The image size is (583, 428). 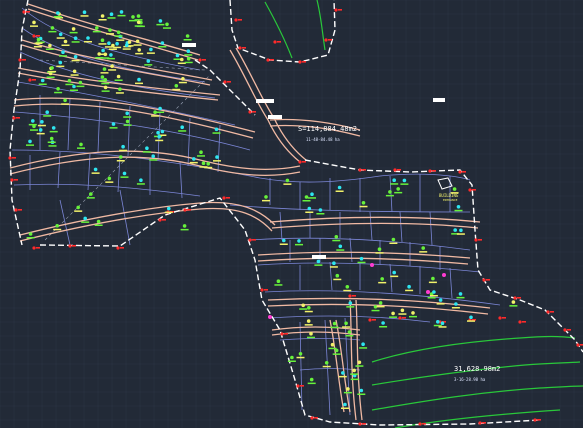 I want to click on boundary-line, so click(x=225, y=87).